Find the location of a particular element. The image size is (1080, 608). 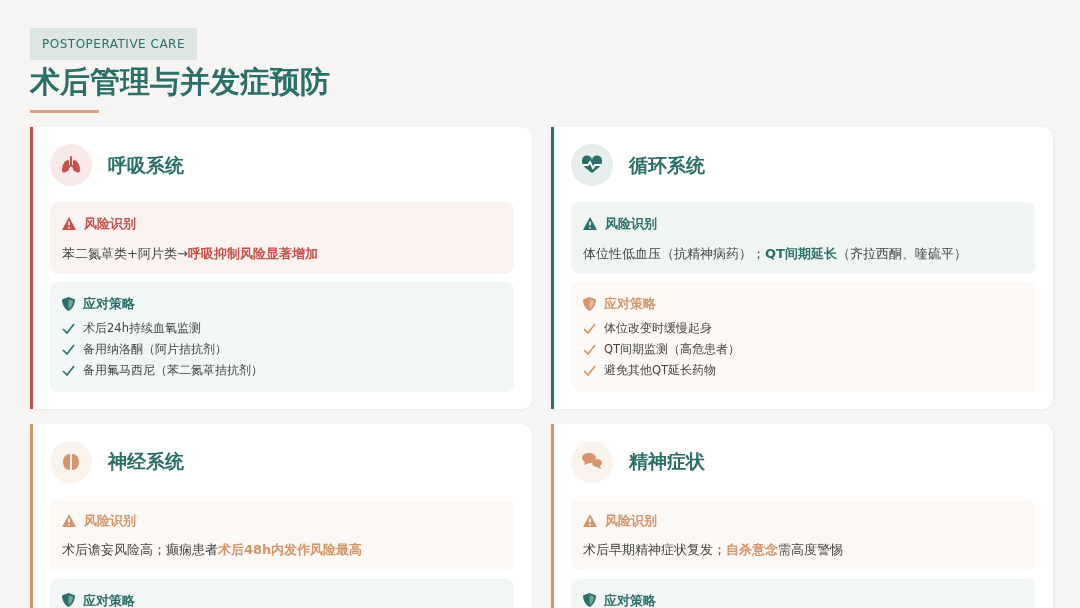

card-title: 精神症状 is located at coordinates (667, 462).